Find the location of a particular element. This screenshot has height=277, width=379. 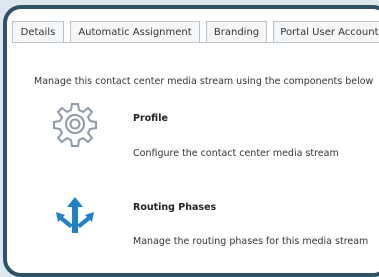

tab-automatic-assignment-label: Automatic Assignment is located at coordinates (135, 32).